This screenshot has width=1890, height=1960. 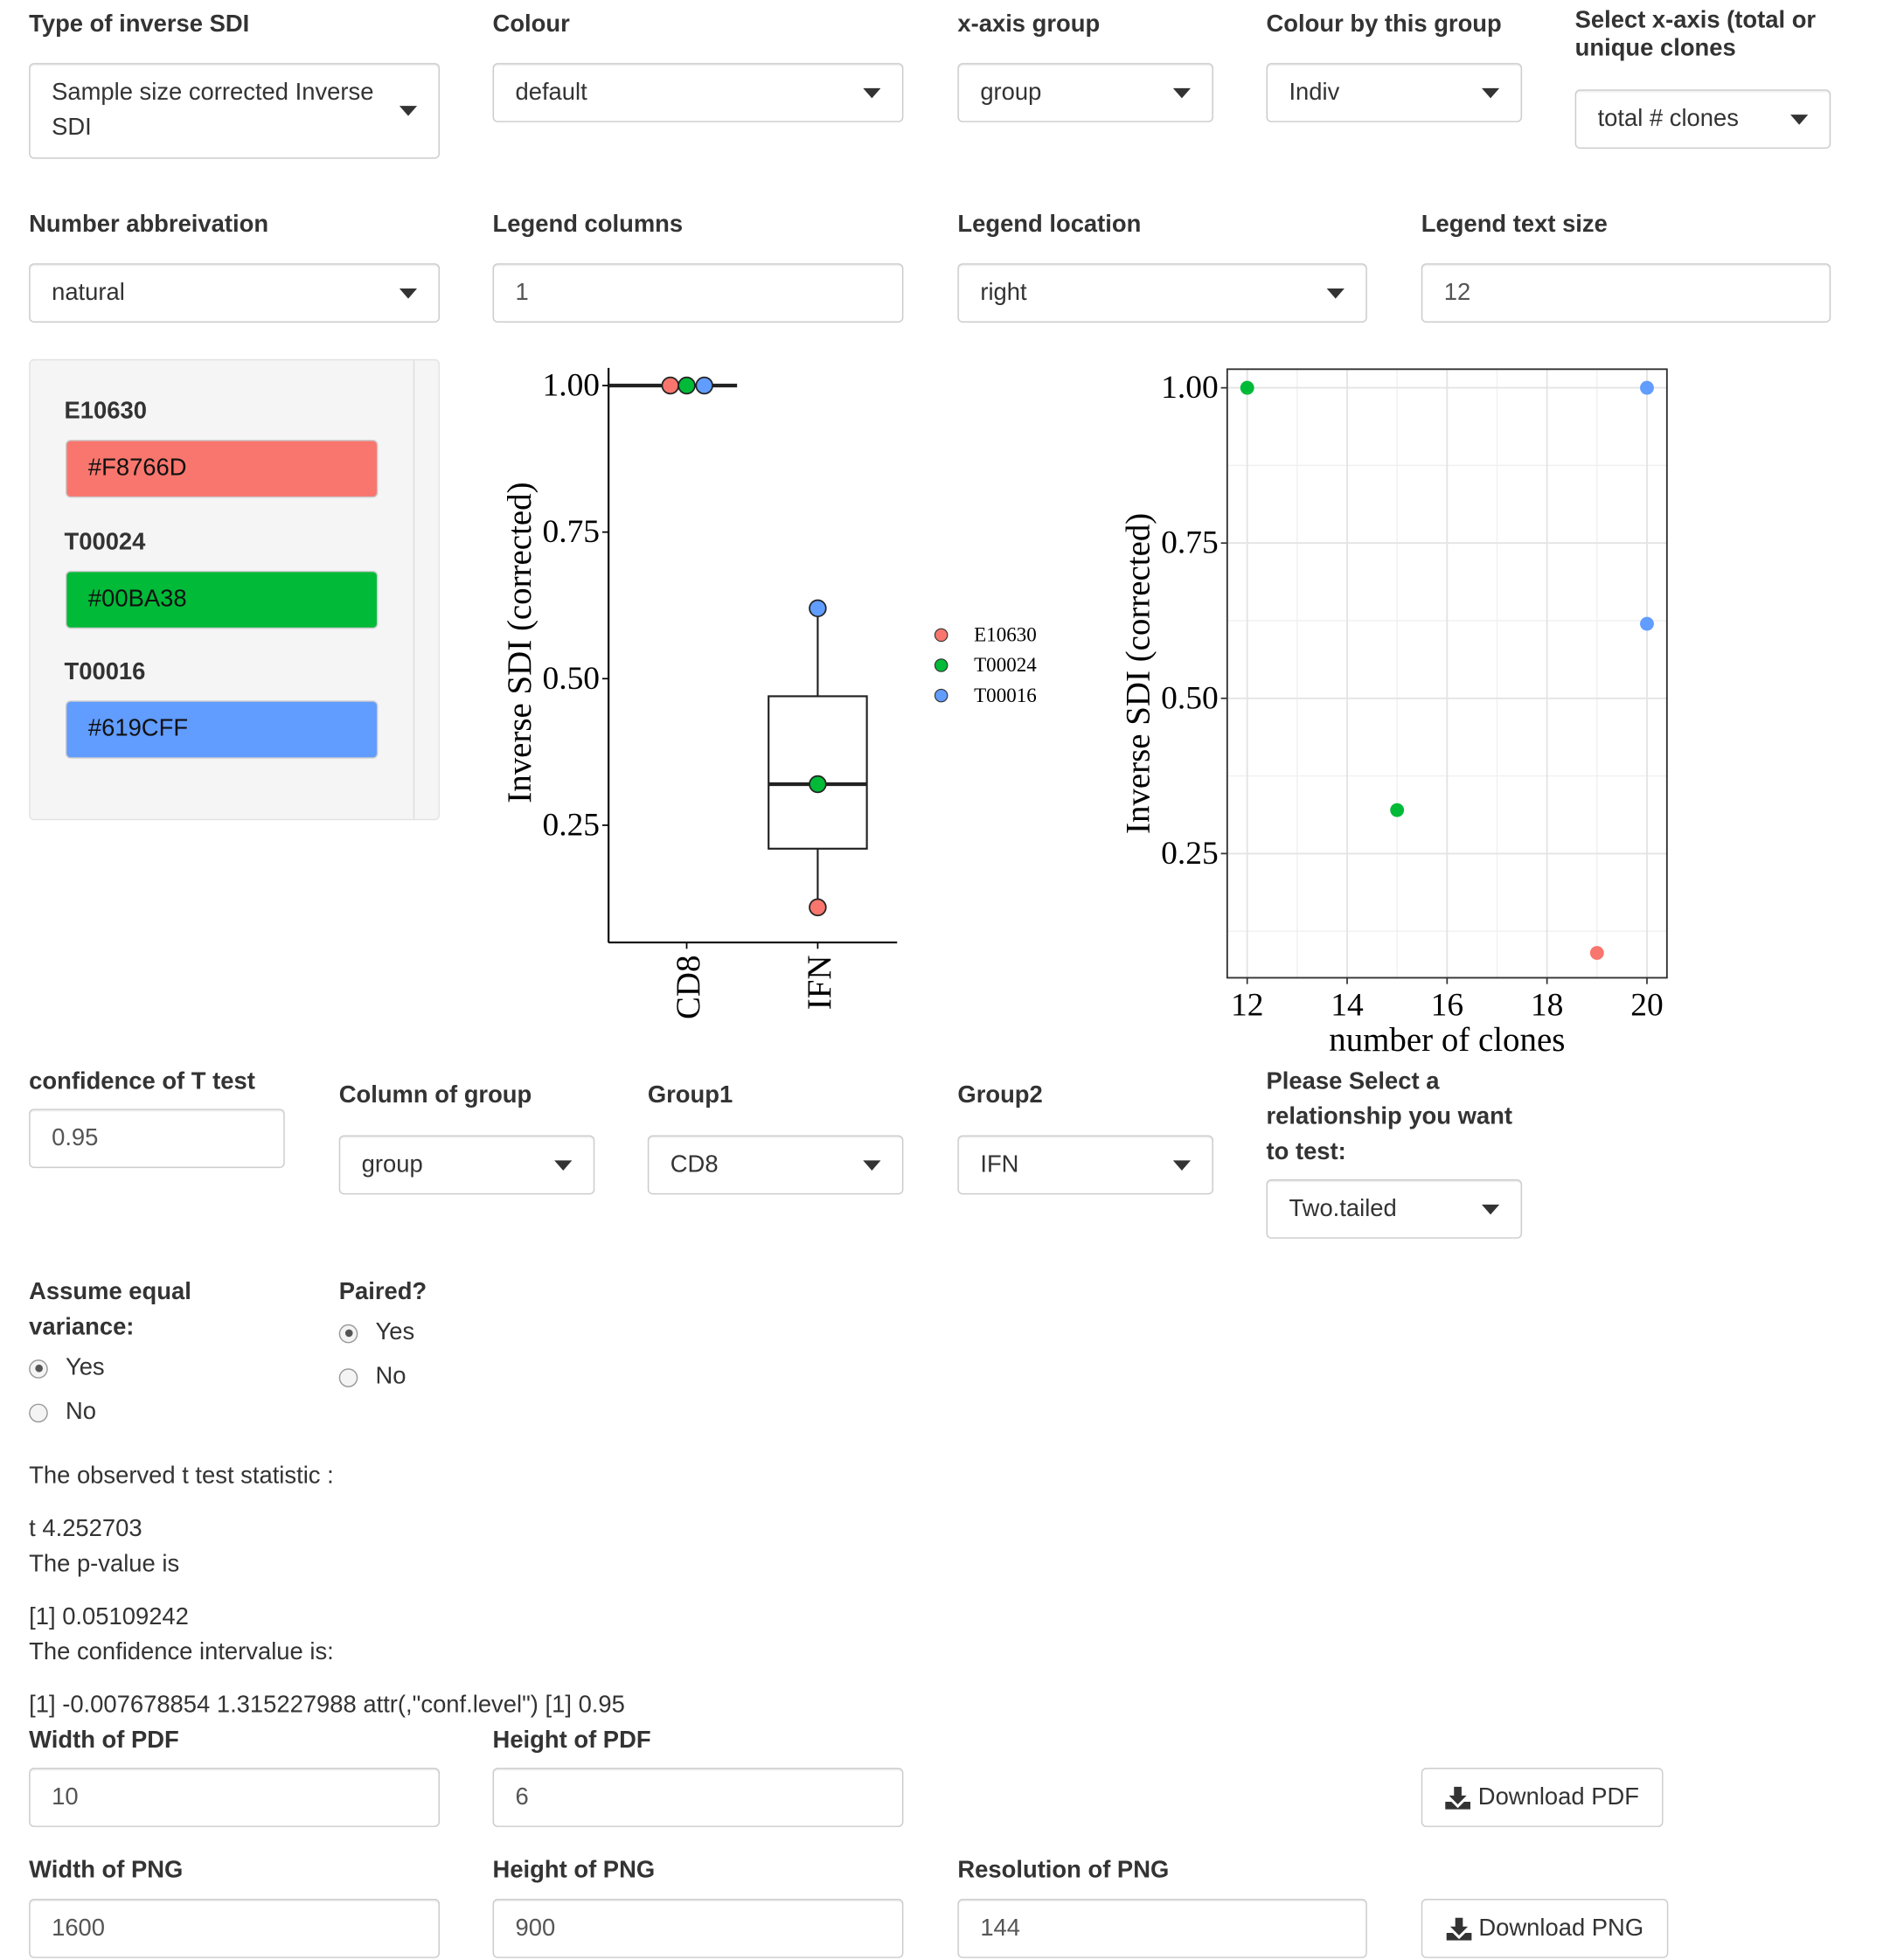 What do you see at coordinates (467, 1165) in the screenshot?
I see `column-group-select: group` at bounding box center [467, 1165].